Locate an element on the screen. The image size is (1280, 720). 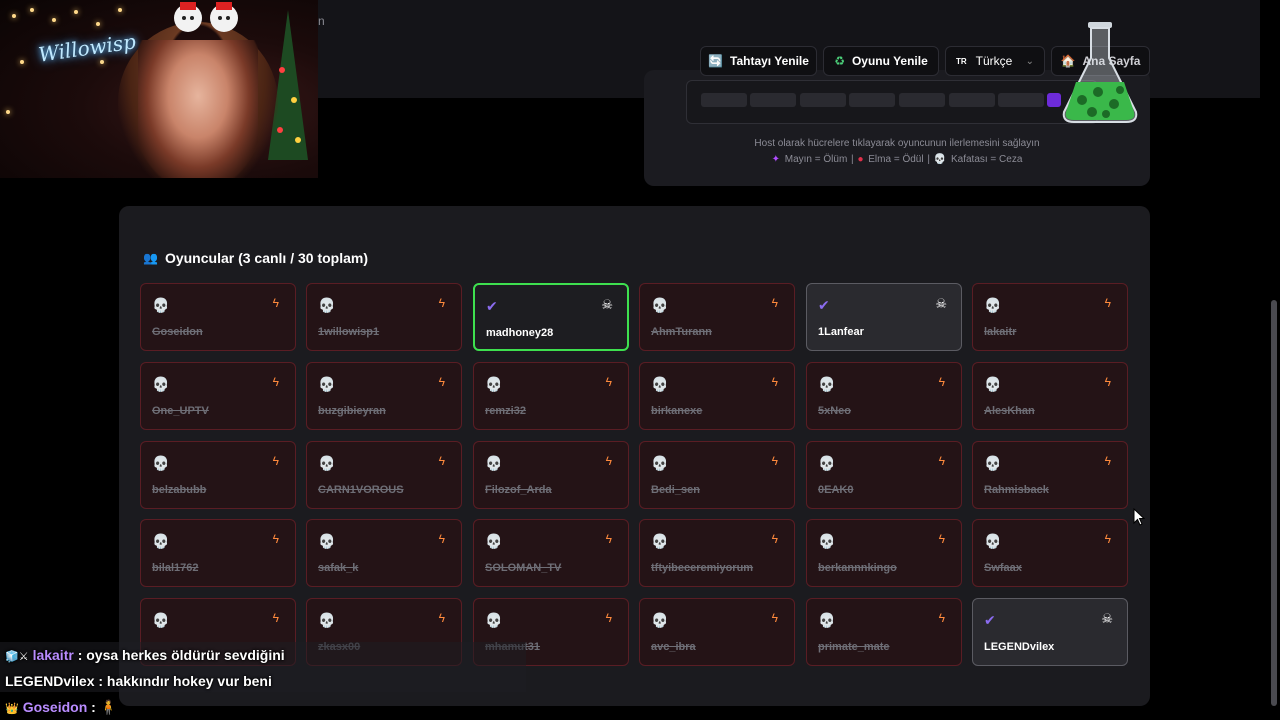
player-card: 💀 ϟ lakaitr is located at coordinates (1050, 317).